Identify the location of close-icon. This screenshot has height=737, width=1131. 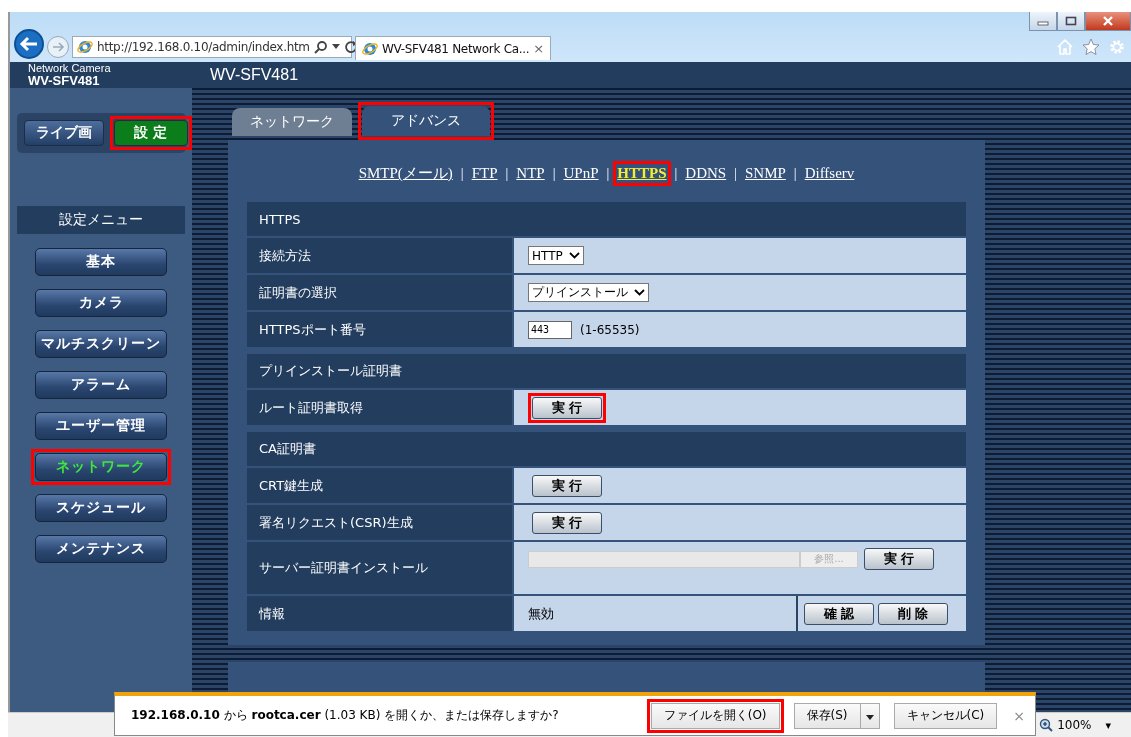
(1108, 21).